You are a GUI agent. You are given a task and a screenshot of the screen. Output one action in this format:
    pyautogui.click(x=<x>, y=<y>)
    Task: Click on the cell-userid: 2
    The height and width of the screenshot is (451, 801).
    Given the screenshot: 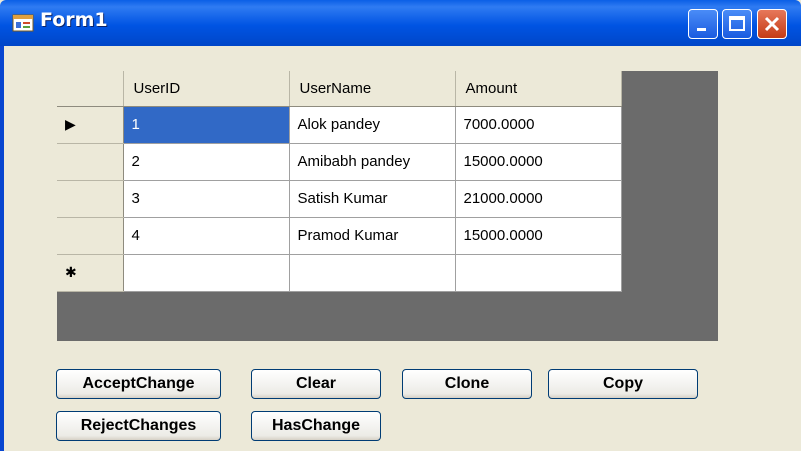 What is the action you would take?
    pyautogui.click(x=206, y=162)
    